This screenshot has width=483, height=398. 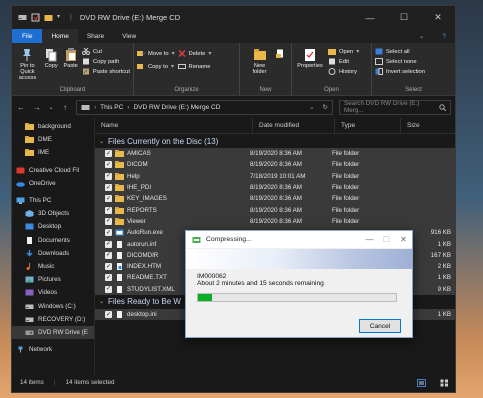 I want to click on new-folder-button: New folder, so click(x=260, y=65).